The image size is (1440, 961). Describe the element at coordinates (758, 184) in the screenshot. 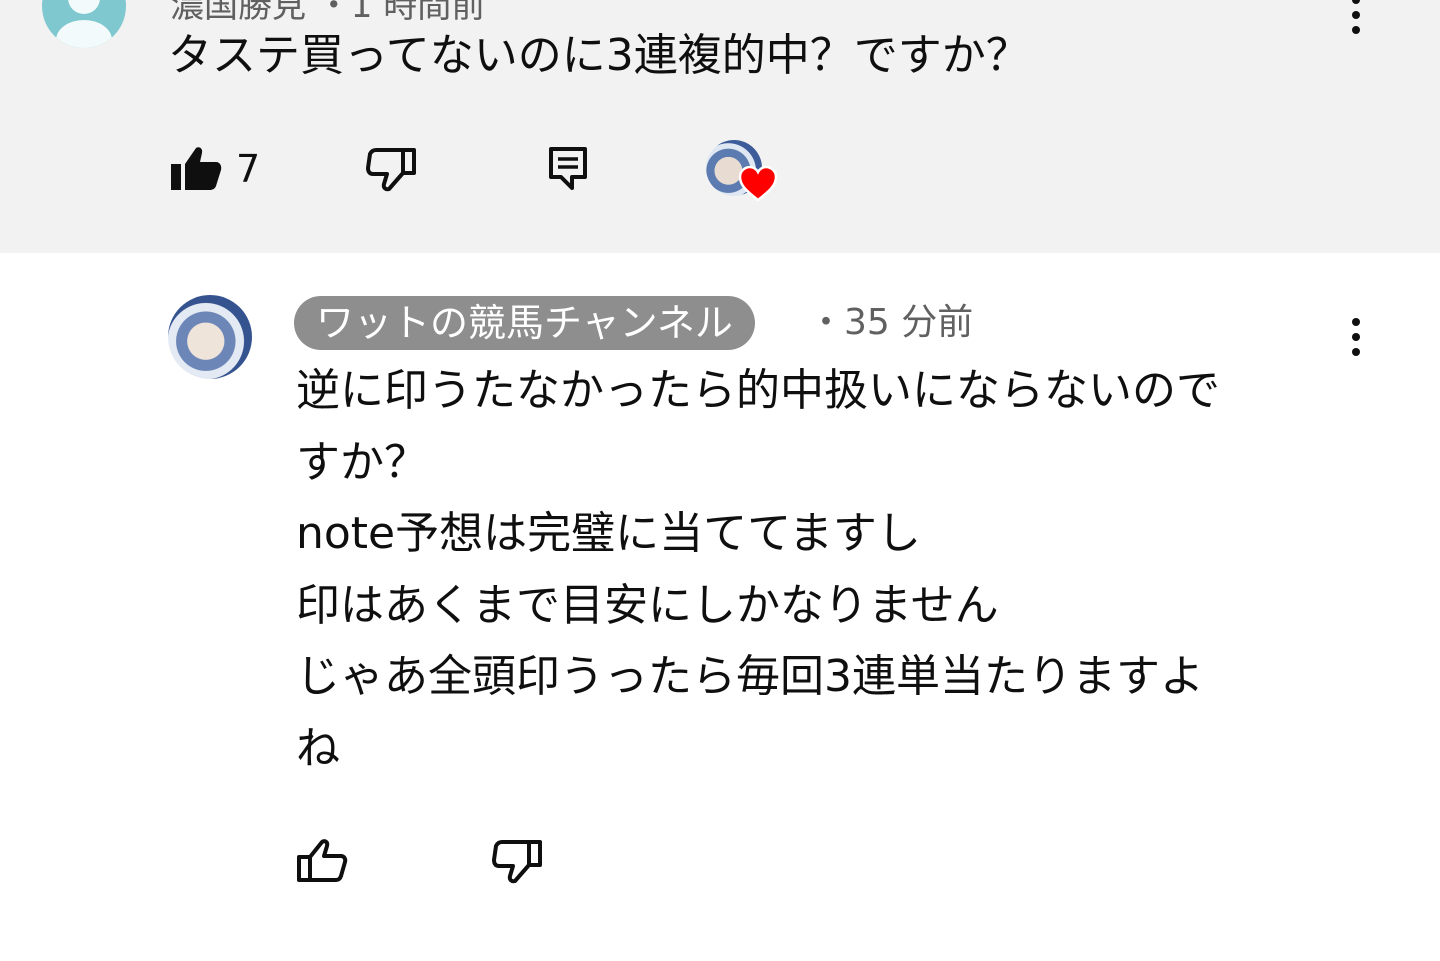

I see `heart-icon` at that location.